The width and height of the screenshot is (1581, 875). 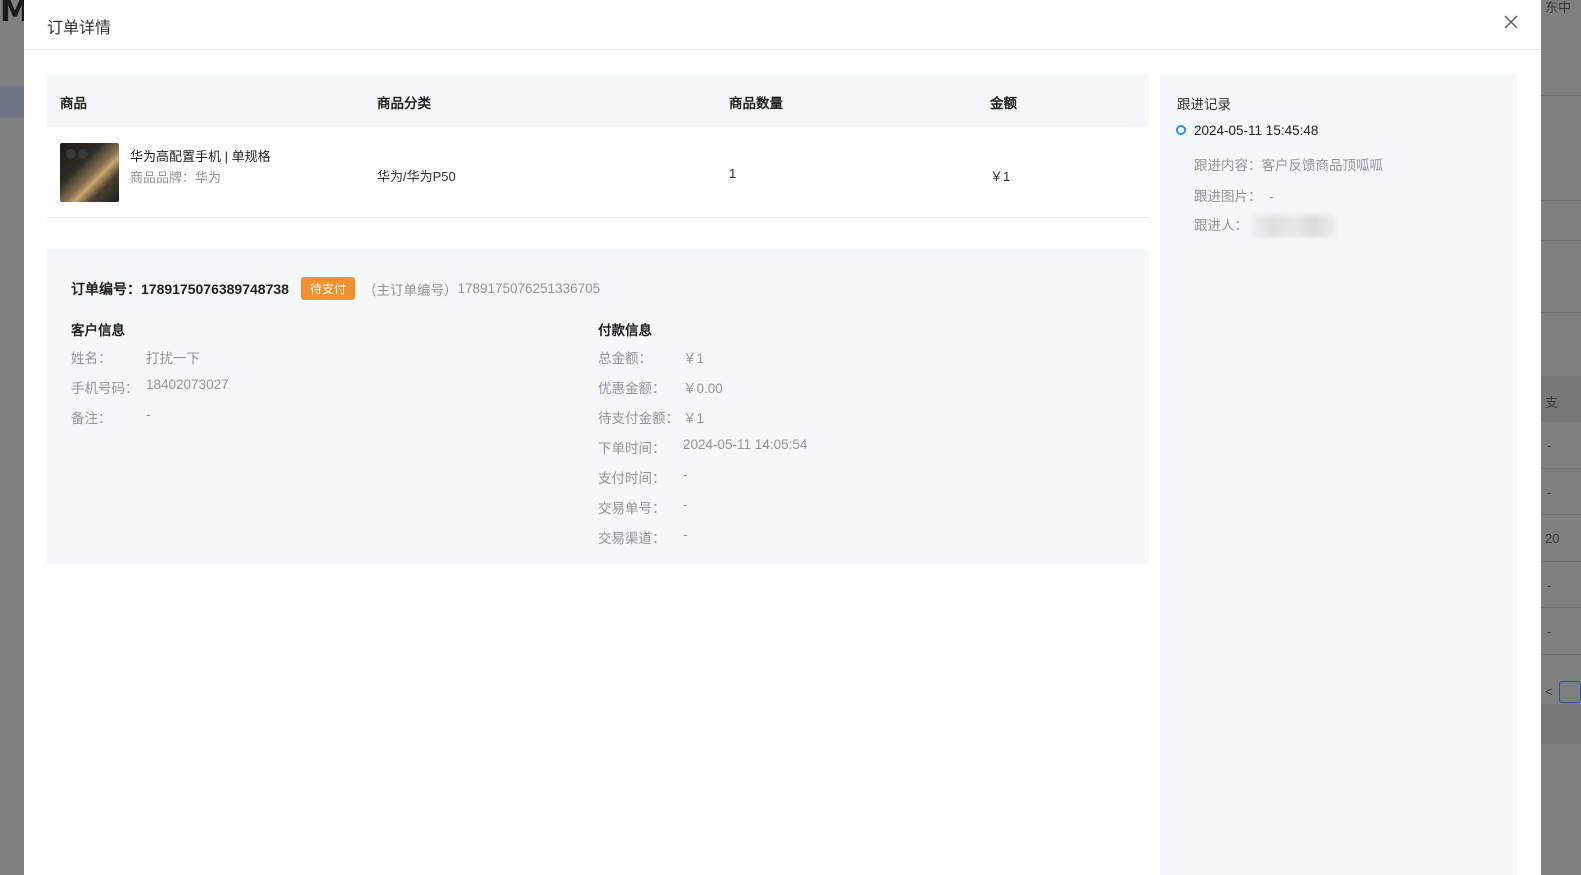 What do you see at coordinates (694, 418) in the screenshot?
I see `pending-amount: ￥1` at bounding box center [694, 418].